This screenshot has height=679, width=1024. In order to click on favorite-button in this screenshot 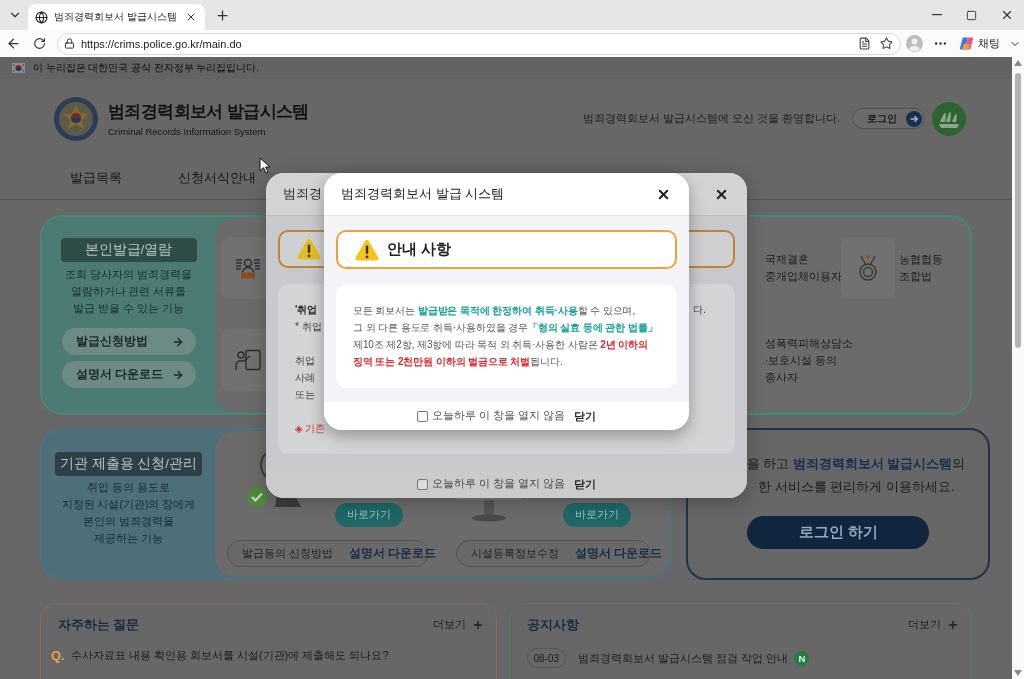, I will do `click(886, 43)`.